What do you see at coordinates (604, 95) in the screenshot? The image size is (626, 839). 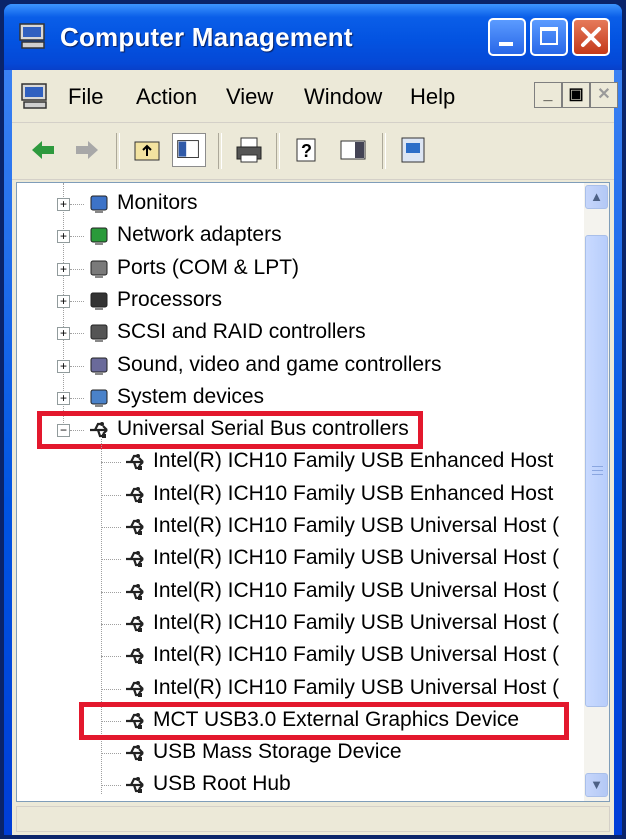 I see `mdi-close-button: ✕` at bounding box center [604, 95].